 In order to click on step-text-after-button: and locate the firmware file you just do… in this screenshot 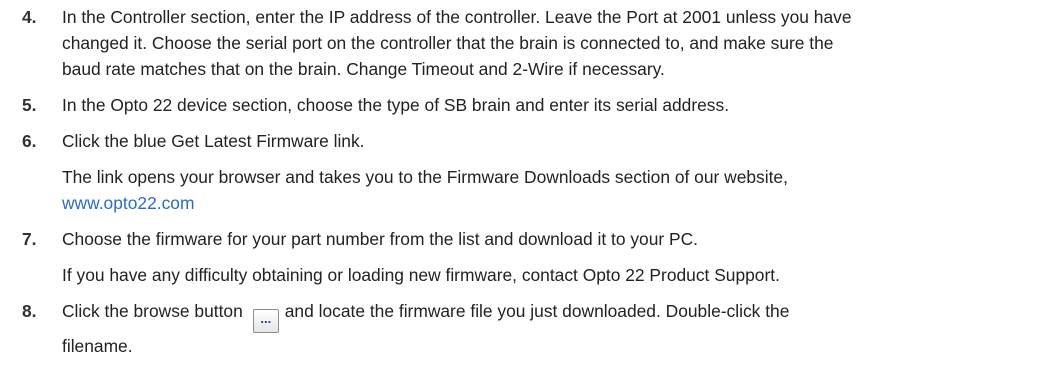, I will do `click(537, 311)`.